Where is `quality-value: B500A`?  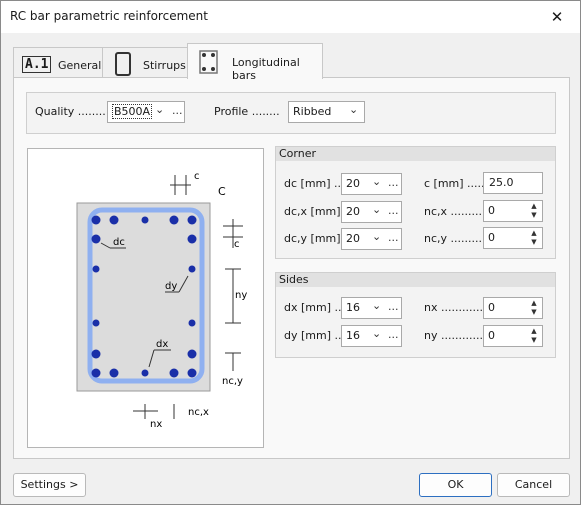 quality-value: B500A is located at coordinates (132, 111).